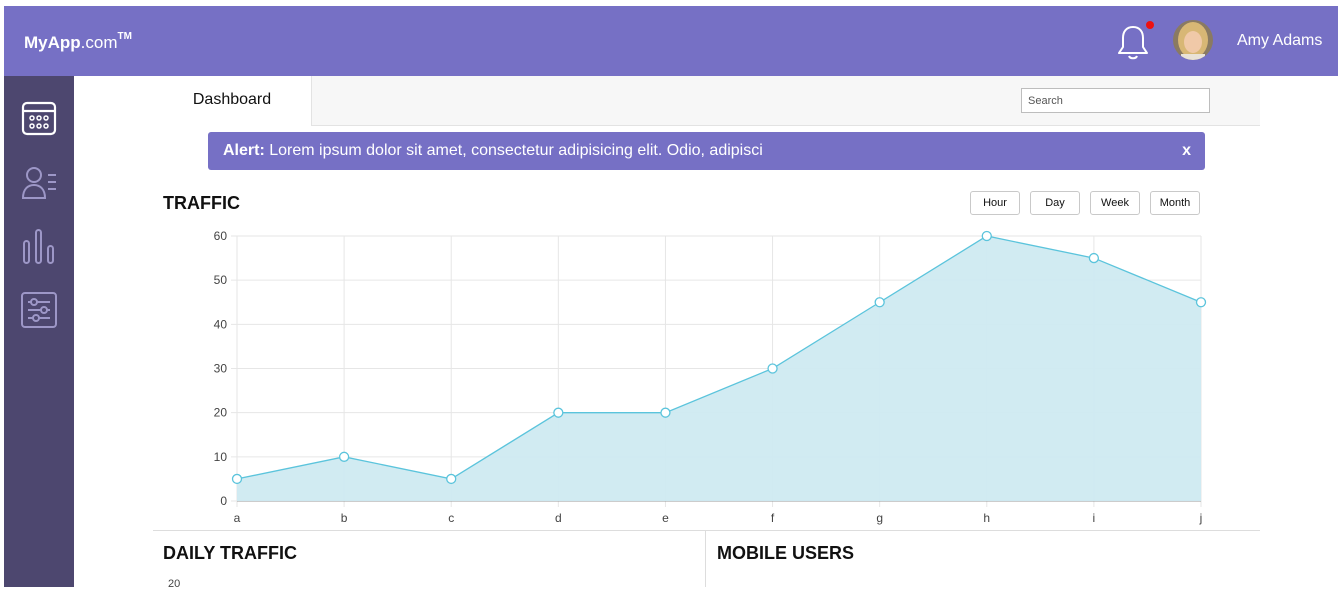 The width and height of the screenshot is (1342, 590). What do you see at coordinates (773, 518) in the screenshot?
I see `x-tick-label: f` at bounding box center [773, 518].